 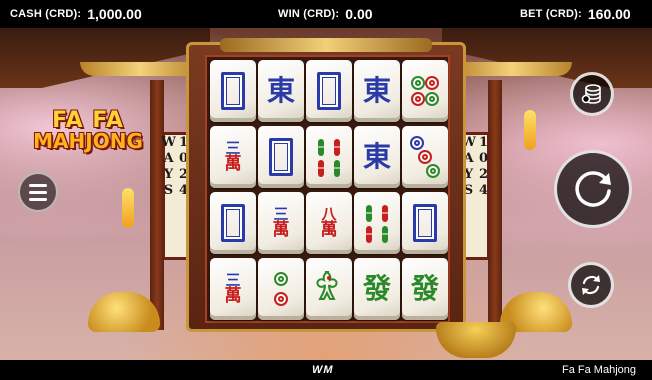 What do you see at coordinates (38, 185) in the screenshot?
I see `menu-icon` at bounding box center [38, 185].